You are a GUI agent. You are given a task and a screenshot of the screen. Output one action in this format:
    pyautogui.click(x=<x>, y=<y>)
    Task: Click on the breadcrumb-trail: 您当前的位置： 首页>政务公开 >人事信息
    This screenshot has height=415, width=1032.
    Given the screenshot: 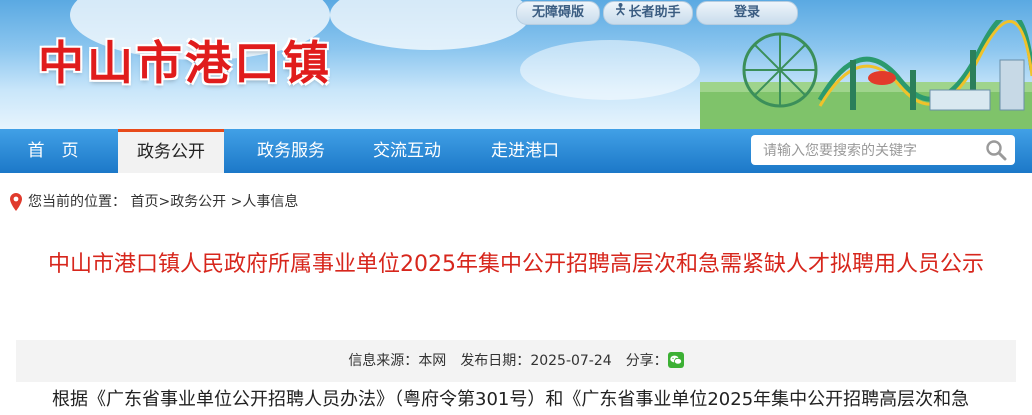 What is the action you would take?
    pyautogui.click(x=163, y=202)
    